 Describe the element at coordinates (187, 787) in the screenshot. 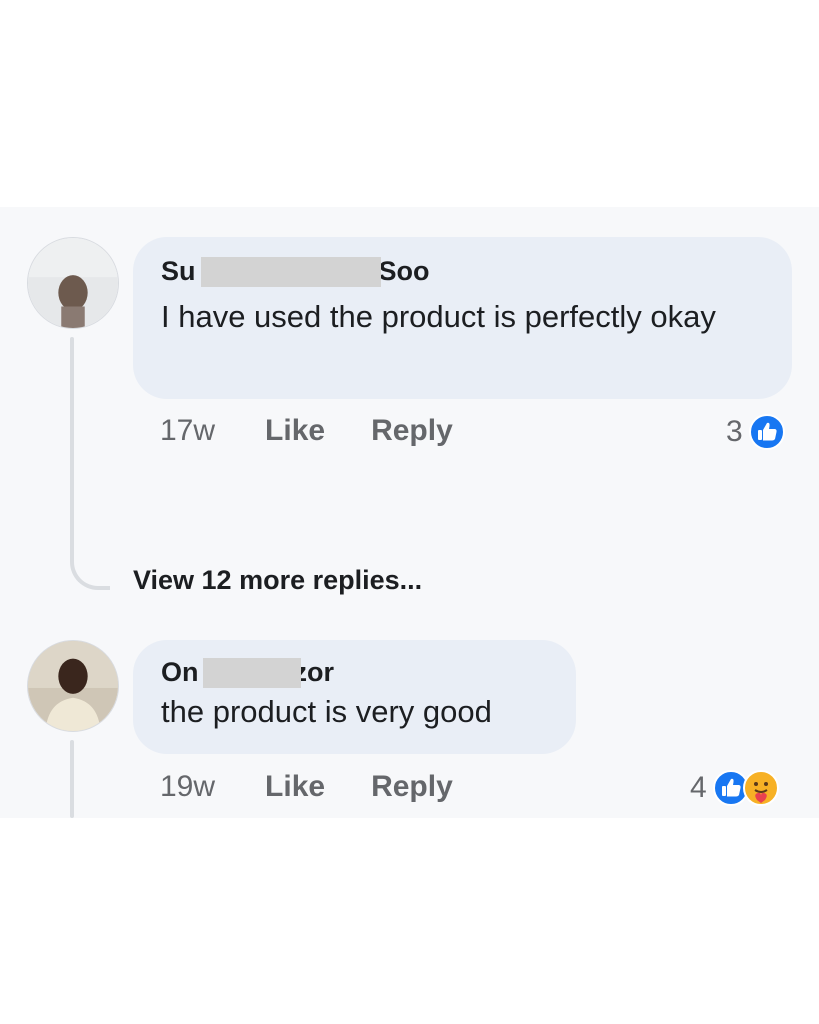

I see `comment-2-timestamp: 19w` at that location.